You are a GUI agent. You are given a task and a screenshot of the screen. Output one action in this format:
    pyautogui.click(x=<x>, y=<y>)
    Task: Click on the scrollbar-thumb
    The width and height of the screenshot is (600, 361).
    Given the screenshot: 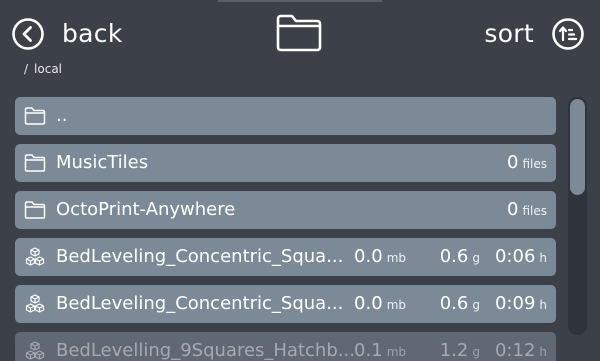 What is the action you would take?
    pyautogui.click(x=577, y=147)
    